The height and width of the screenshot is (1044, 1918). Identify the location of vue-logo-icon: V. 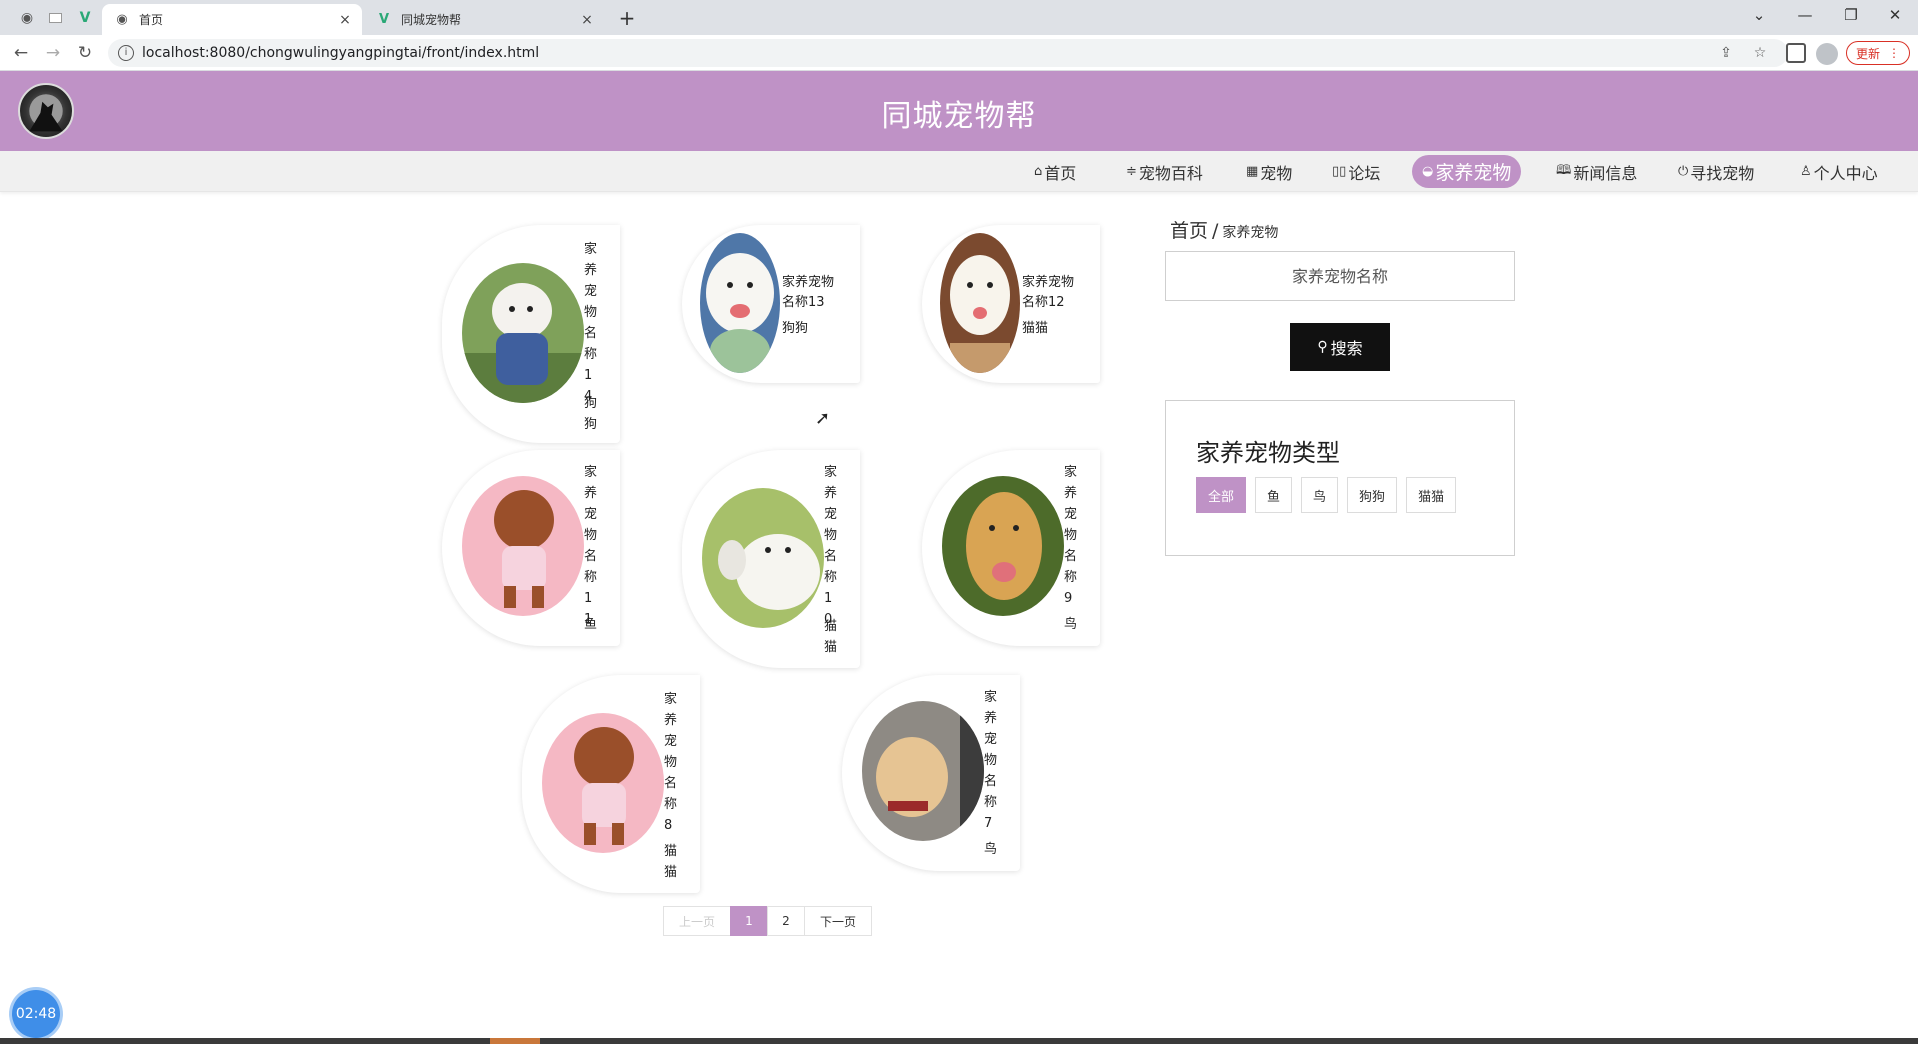
(85, 17).